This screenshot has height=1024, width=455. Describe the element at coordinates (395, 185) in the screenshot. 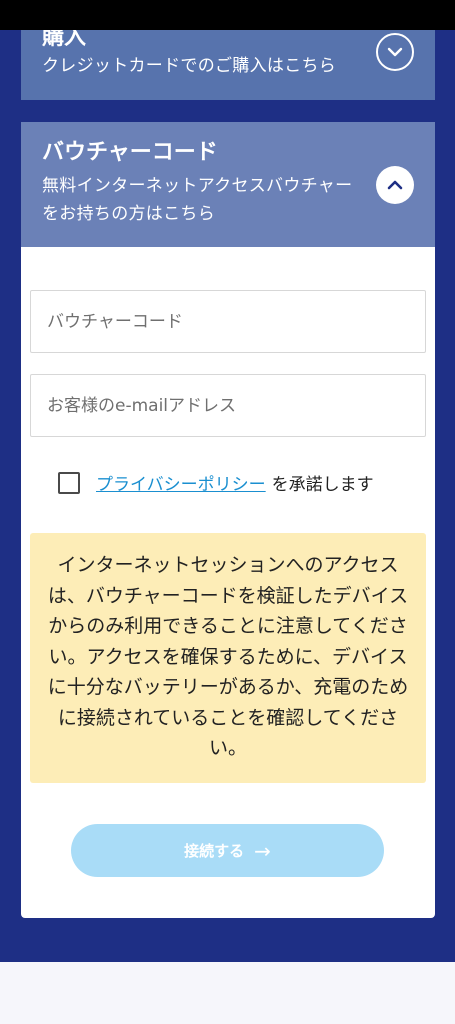

I see `chevron-up-icon` at that location.